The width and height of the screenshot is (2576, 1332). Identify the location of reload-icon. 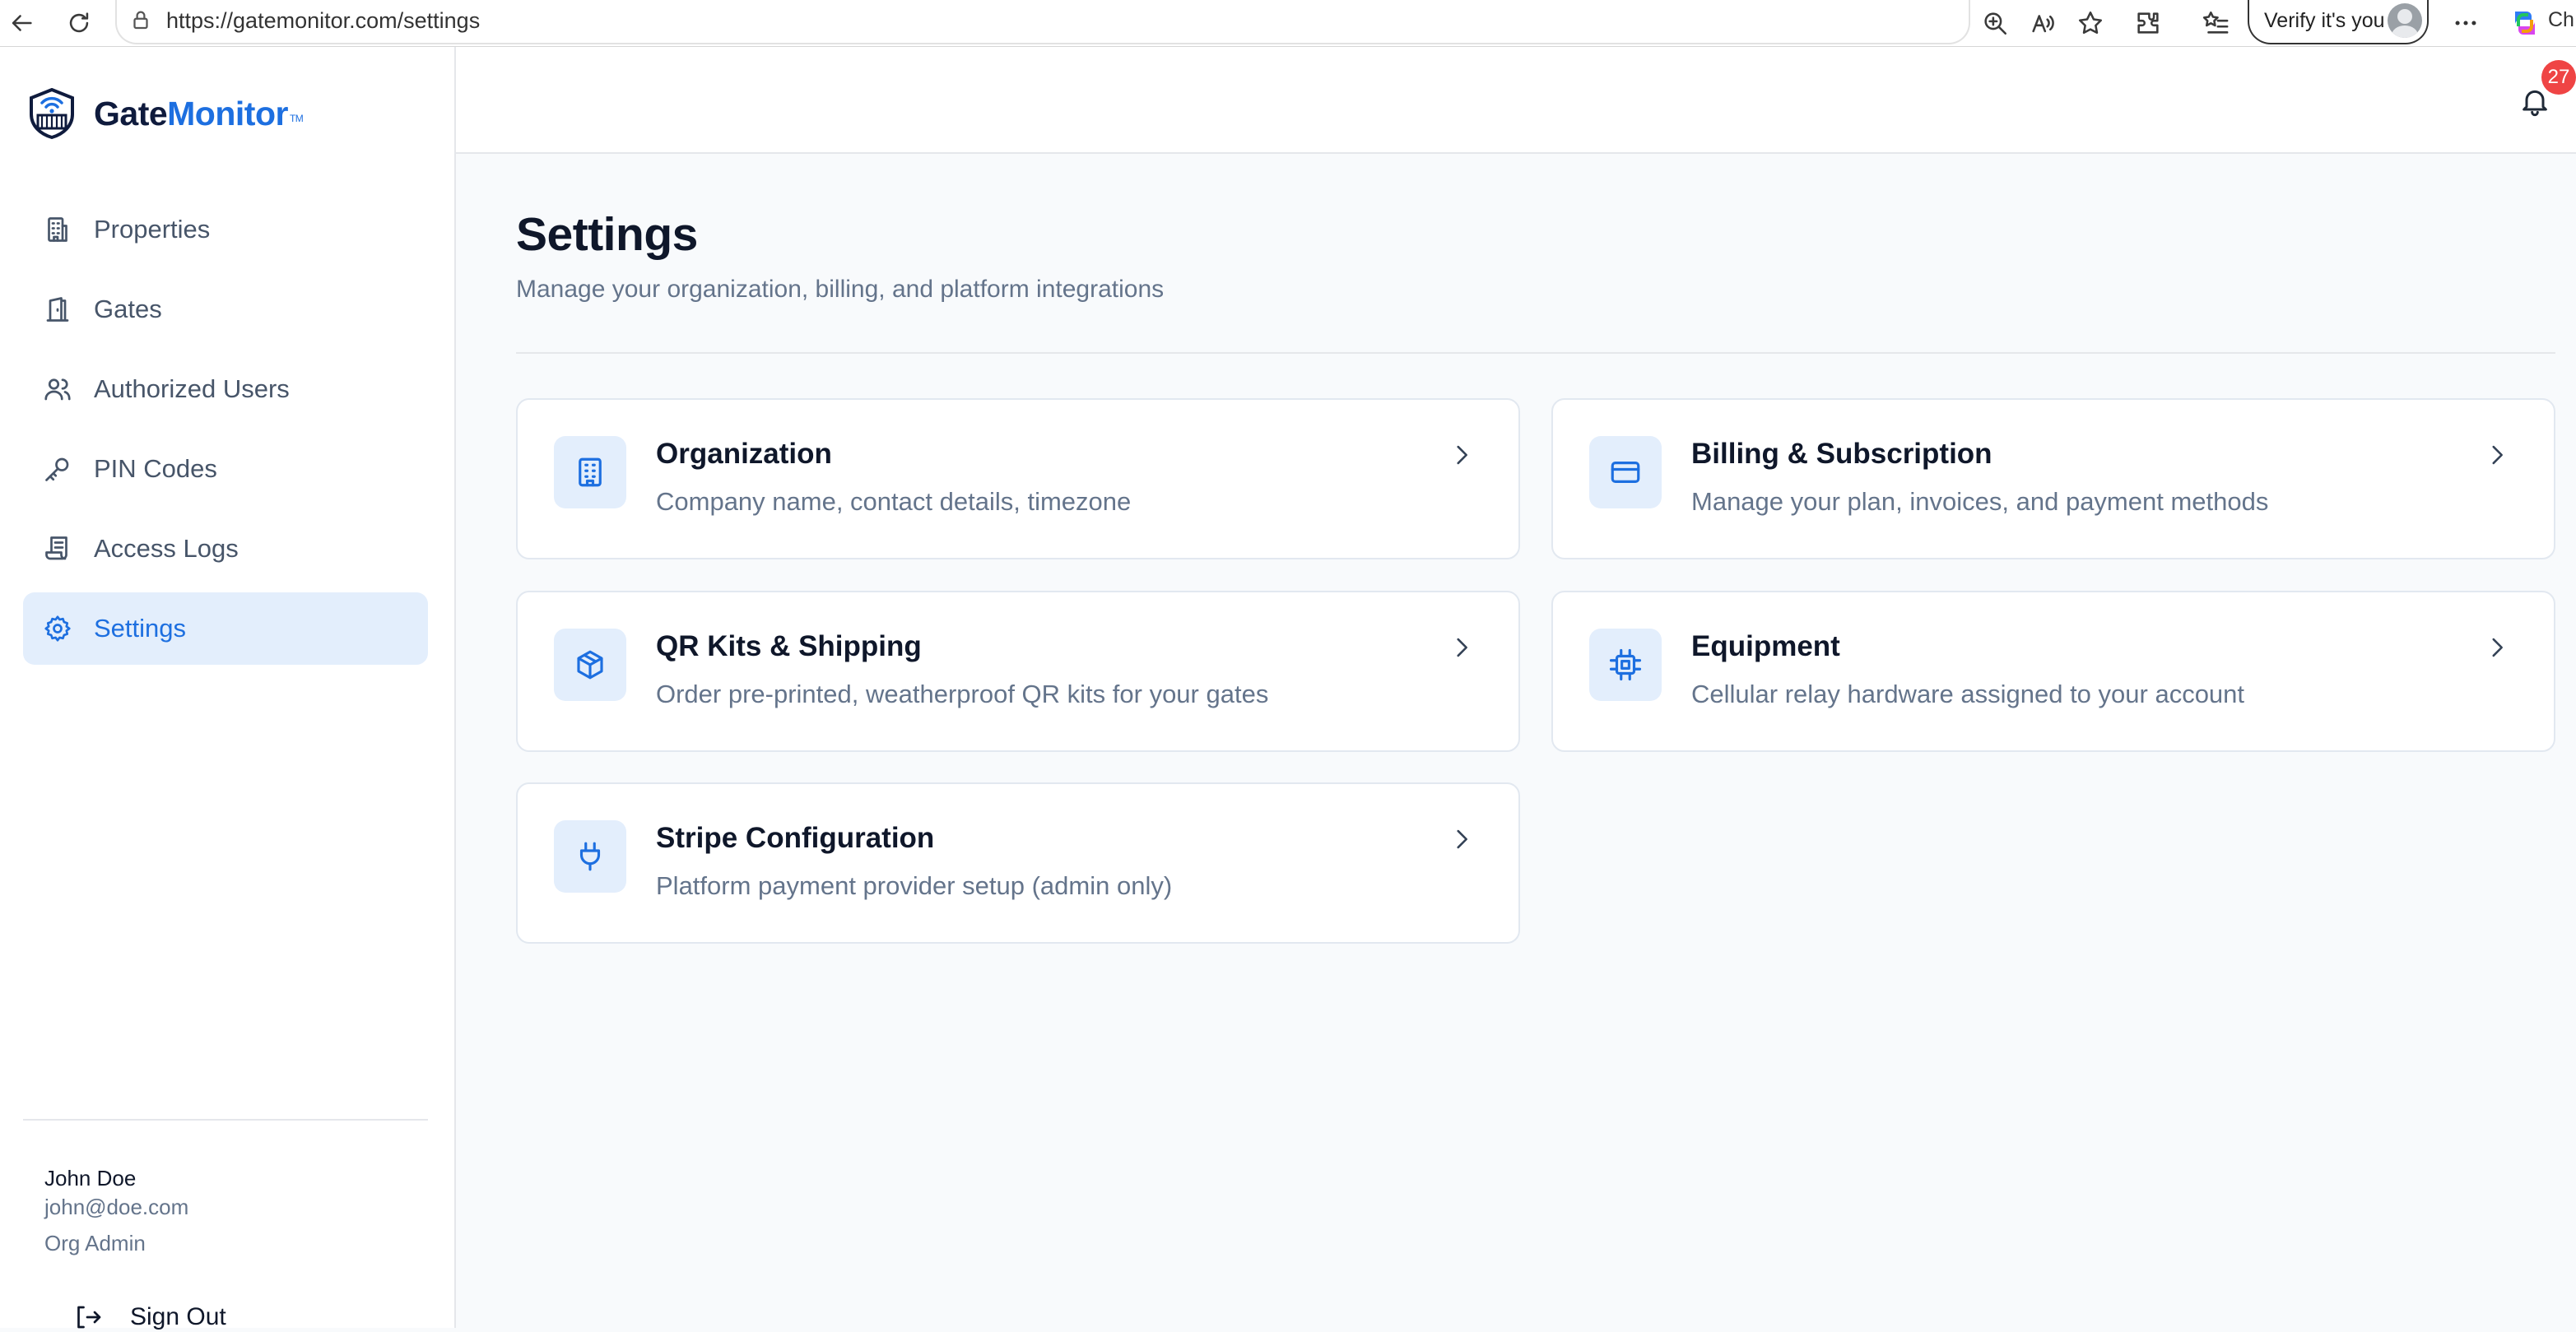
(79, 23).